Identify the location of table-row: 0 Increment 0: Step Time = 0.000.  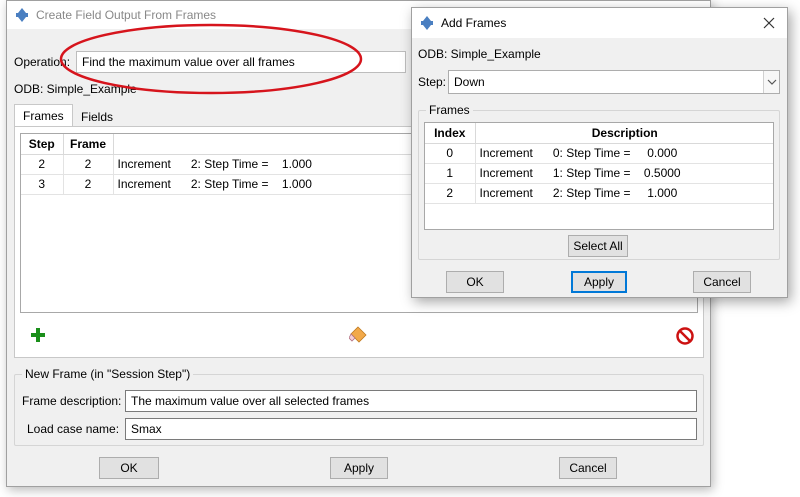
(599, 153).